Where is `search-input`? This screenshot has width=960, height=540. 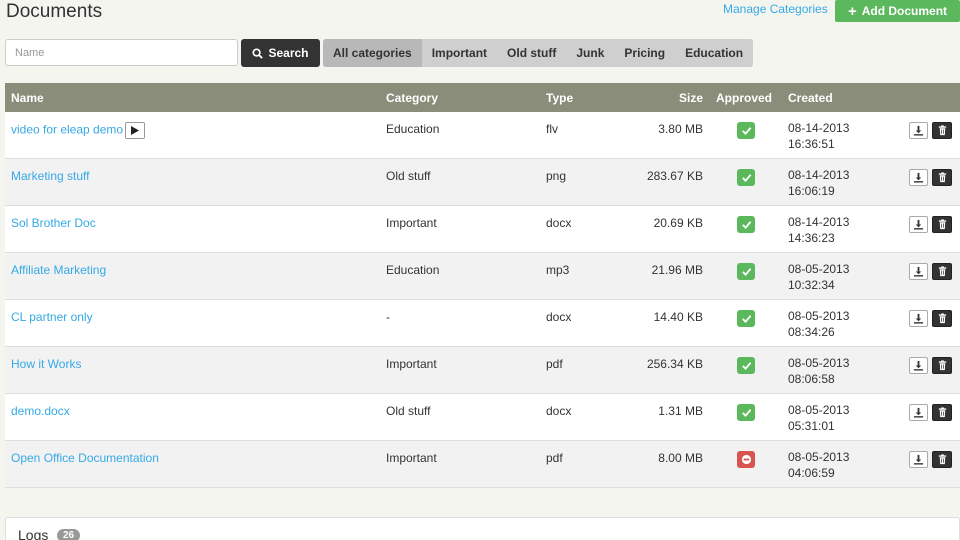
search-input is located at coordinates (121, 52).